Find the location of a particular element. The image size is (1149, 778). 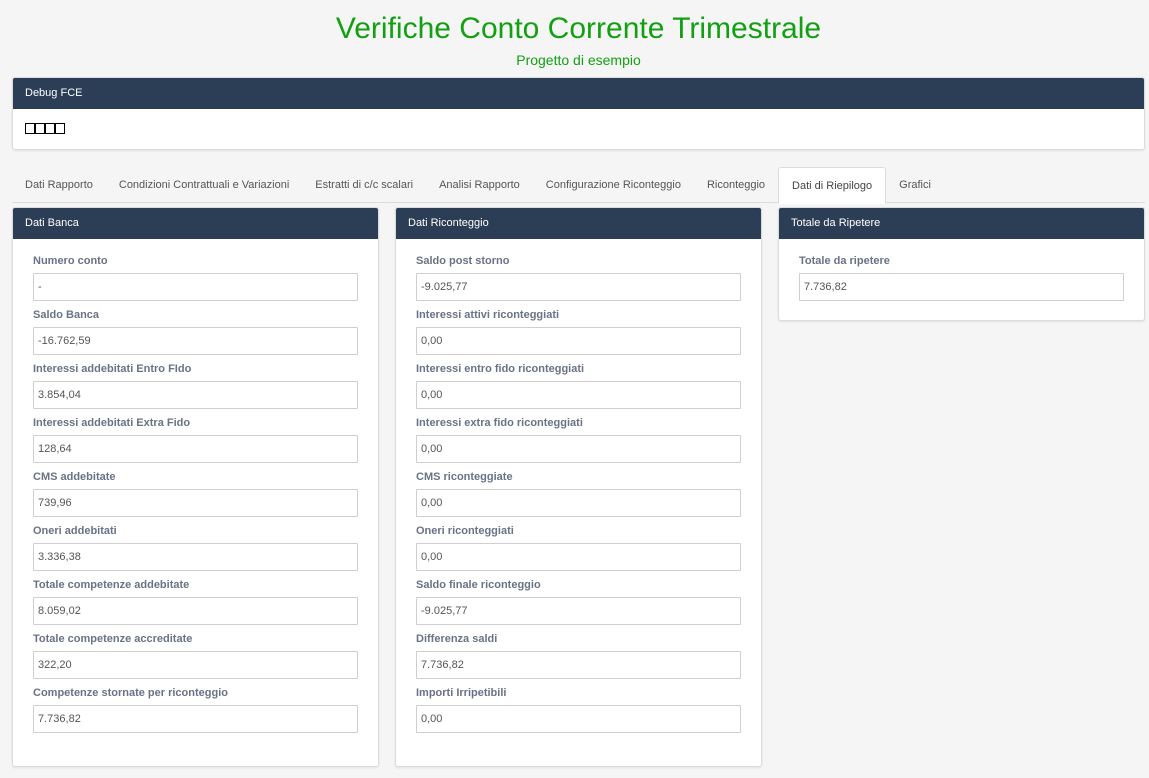

field-label: Differenza saldi is located at coordinates (457, 639).